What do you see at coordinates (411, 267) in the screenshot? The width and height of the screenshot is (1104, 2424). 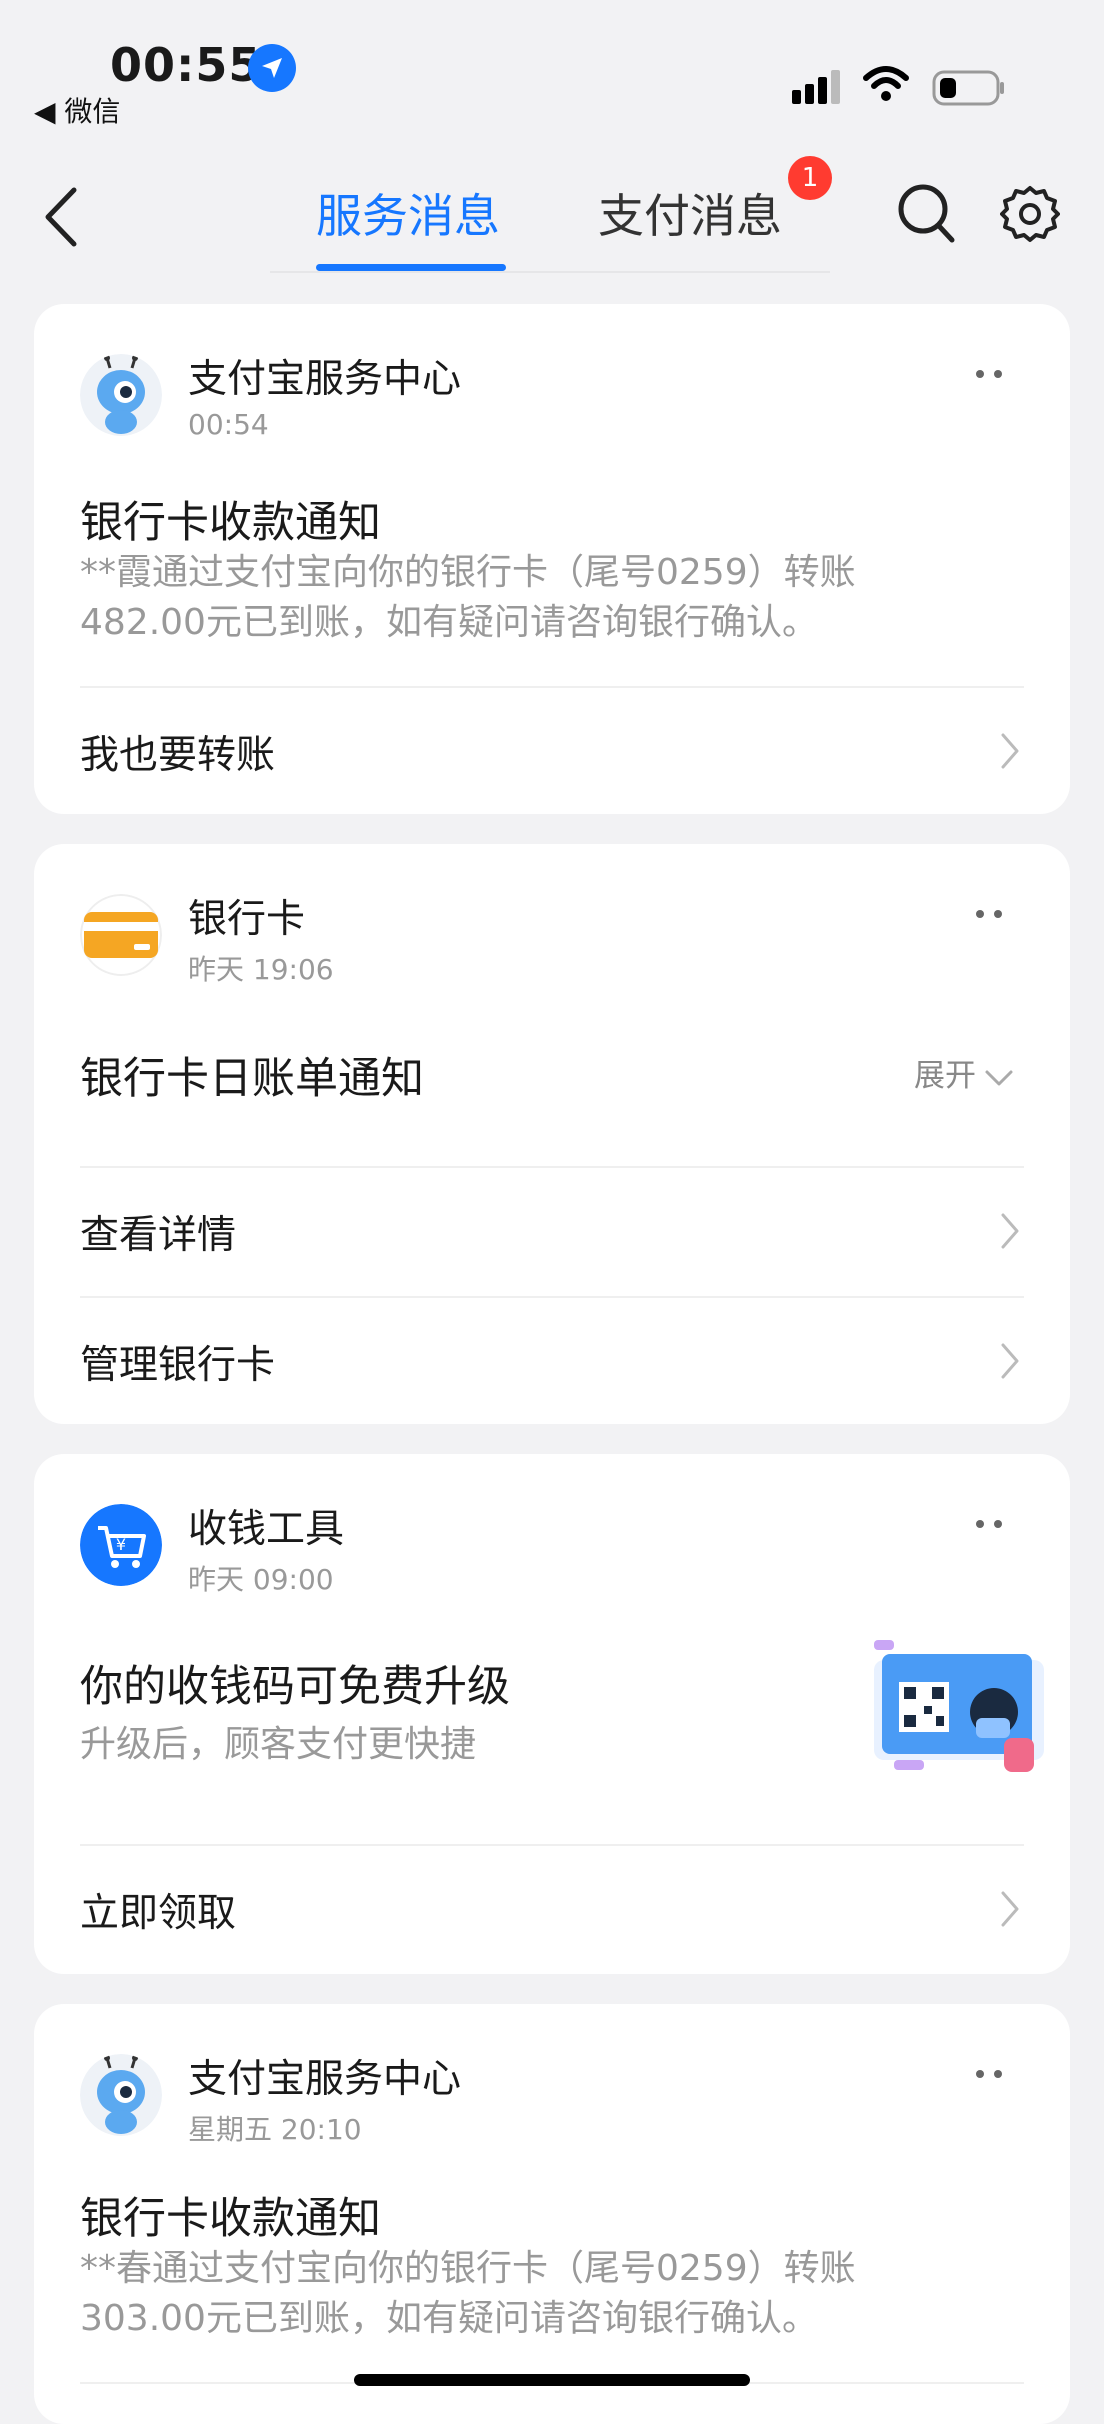 I see `active-tab-indicator` at bounding box center [411, 267].